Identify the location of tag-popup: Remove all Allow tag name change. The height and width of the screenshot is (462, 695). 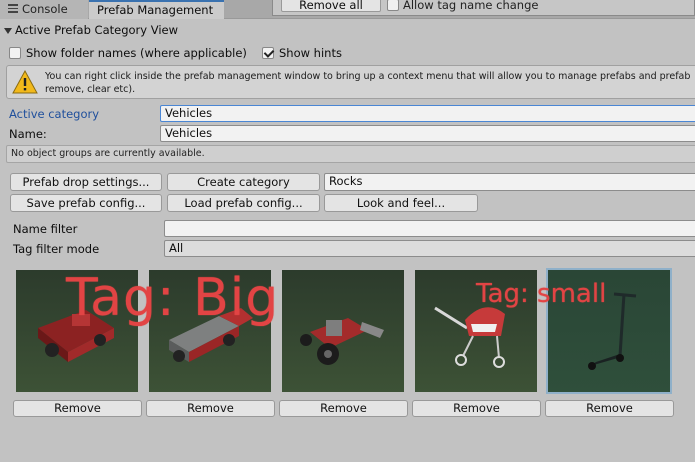
(483, 8).